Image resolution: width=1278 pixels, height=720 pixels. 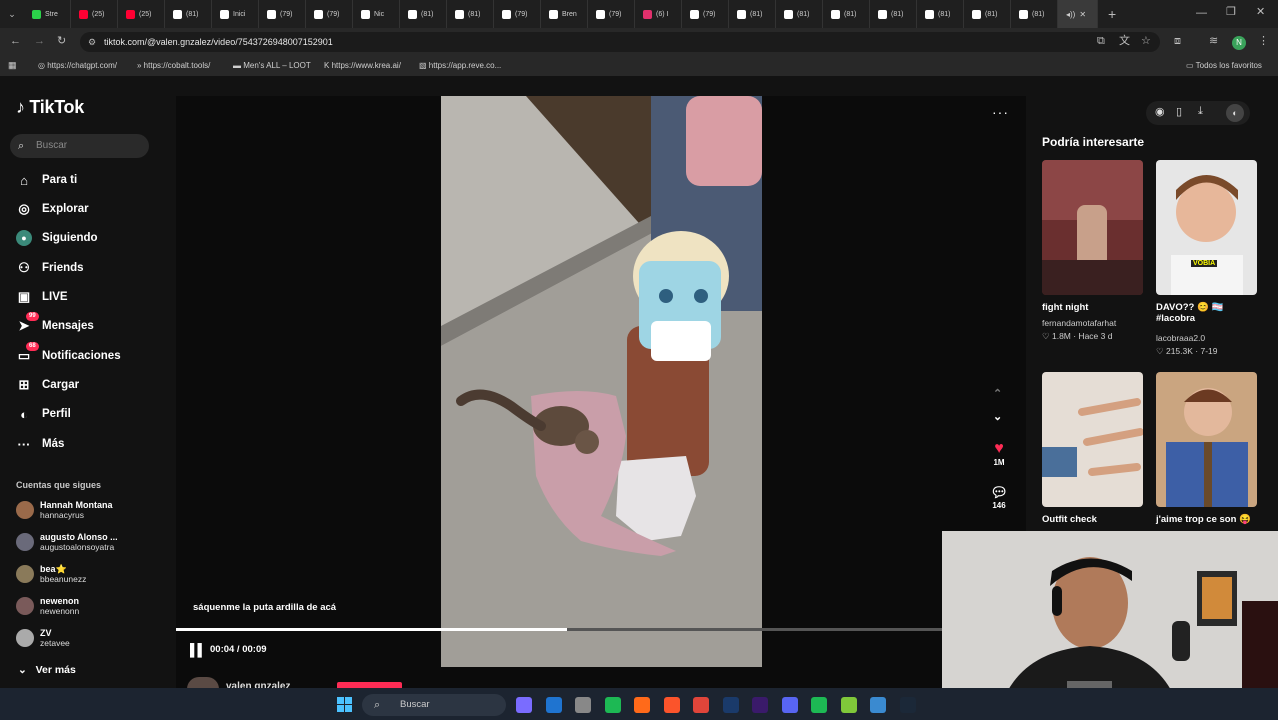 I want to click on nav-explore: ◎ Explorar, so click(x=52, y=209).